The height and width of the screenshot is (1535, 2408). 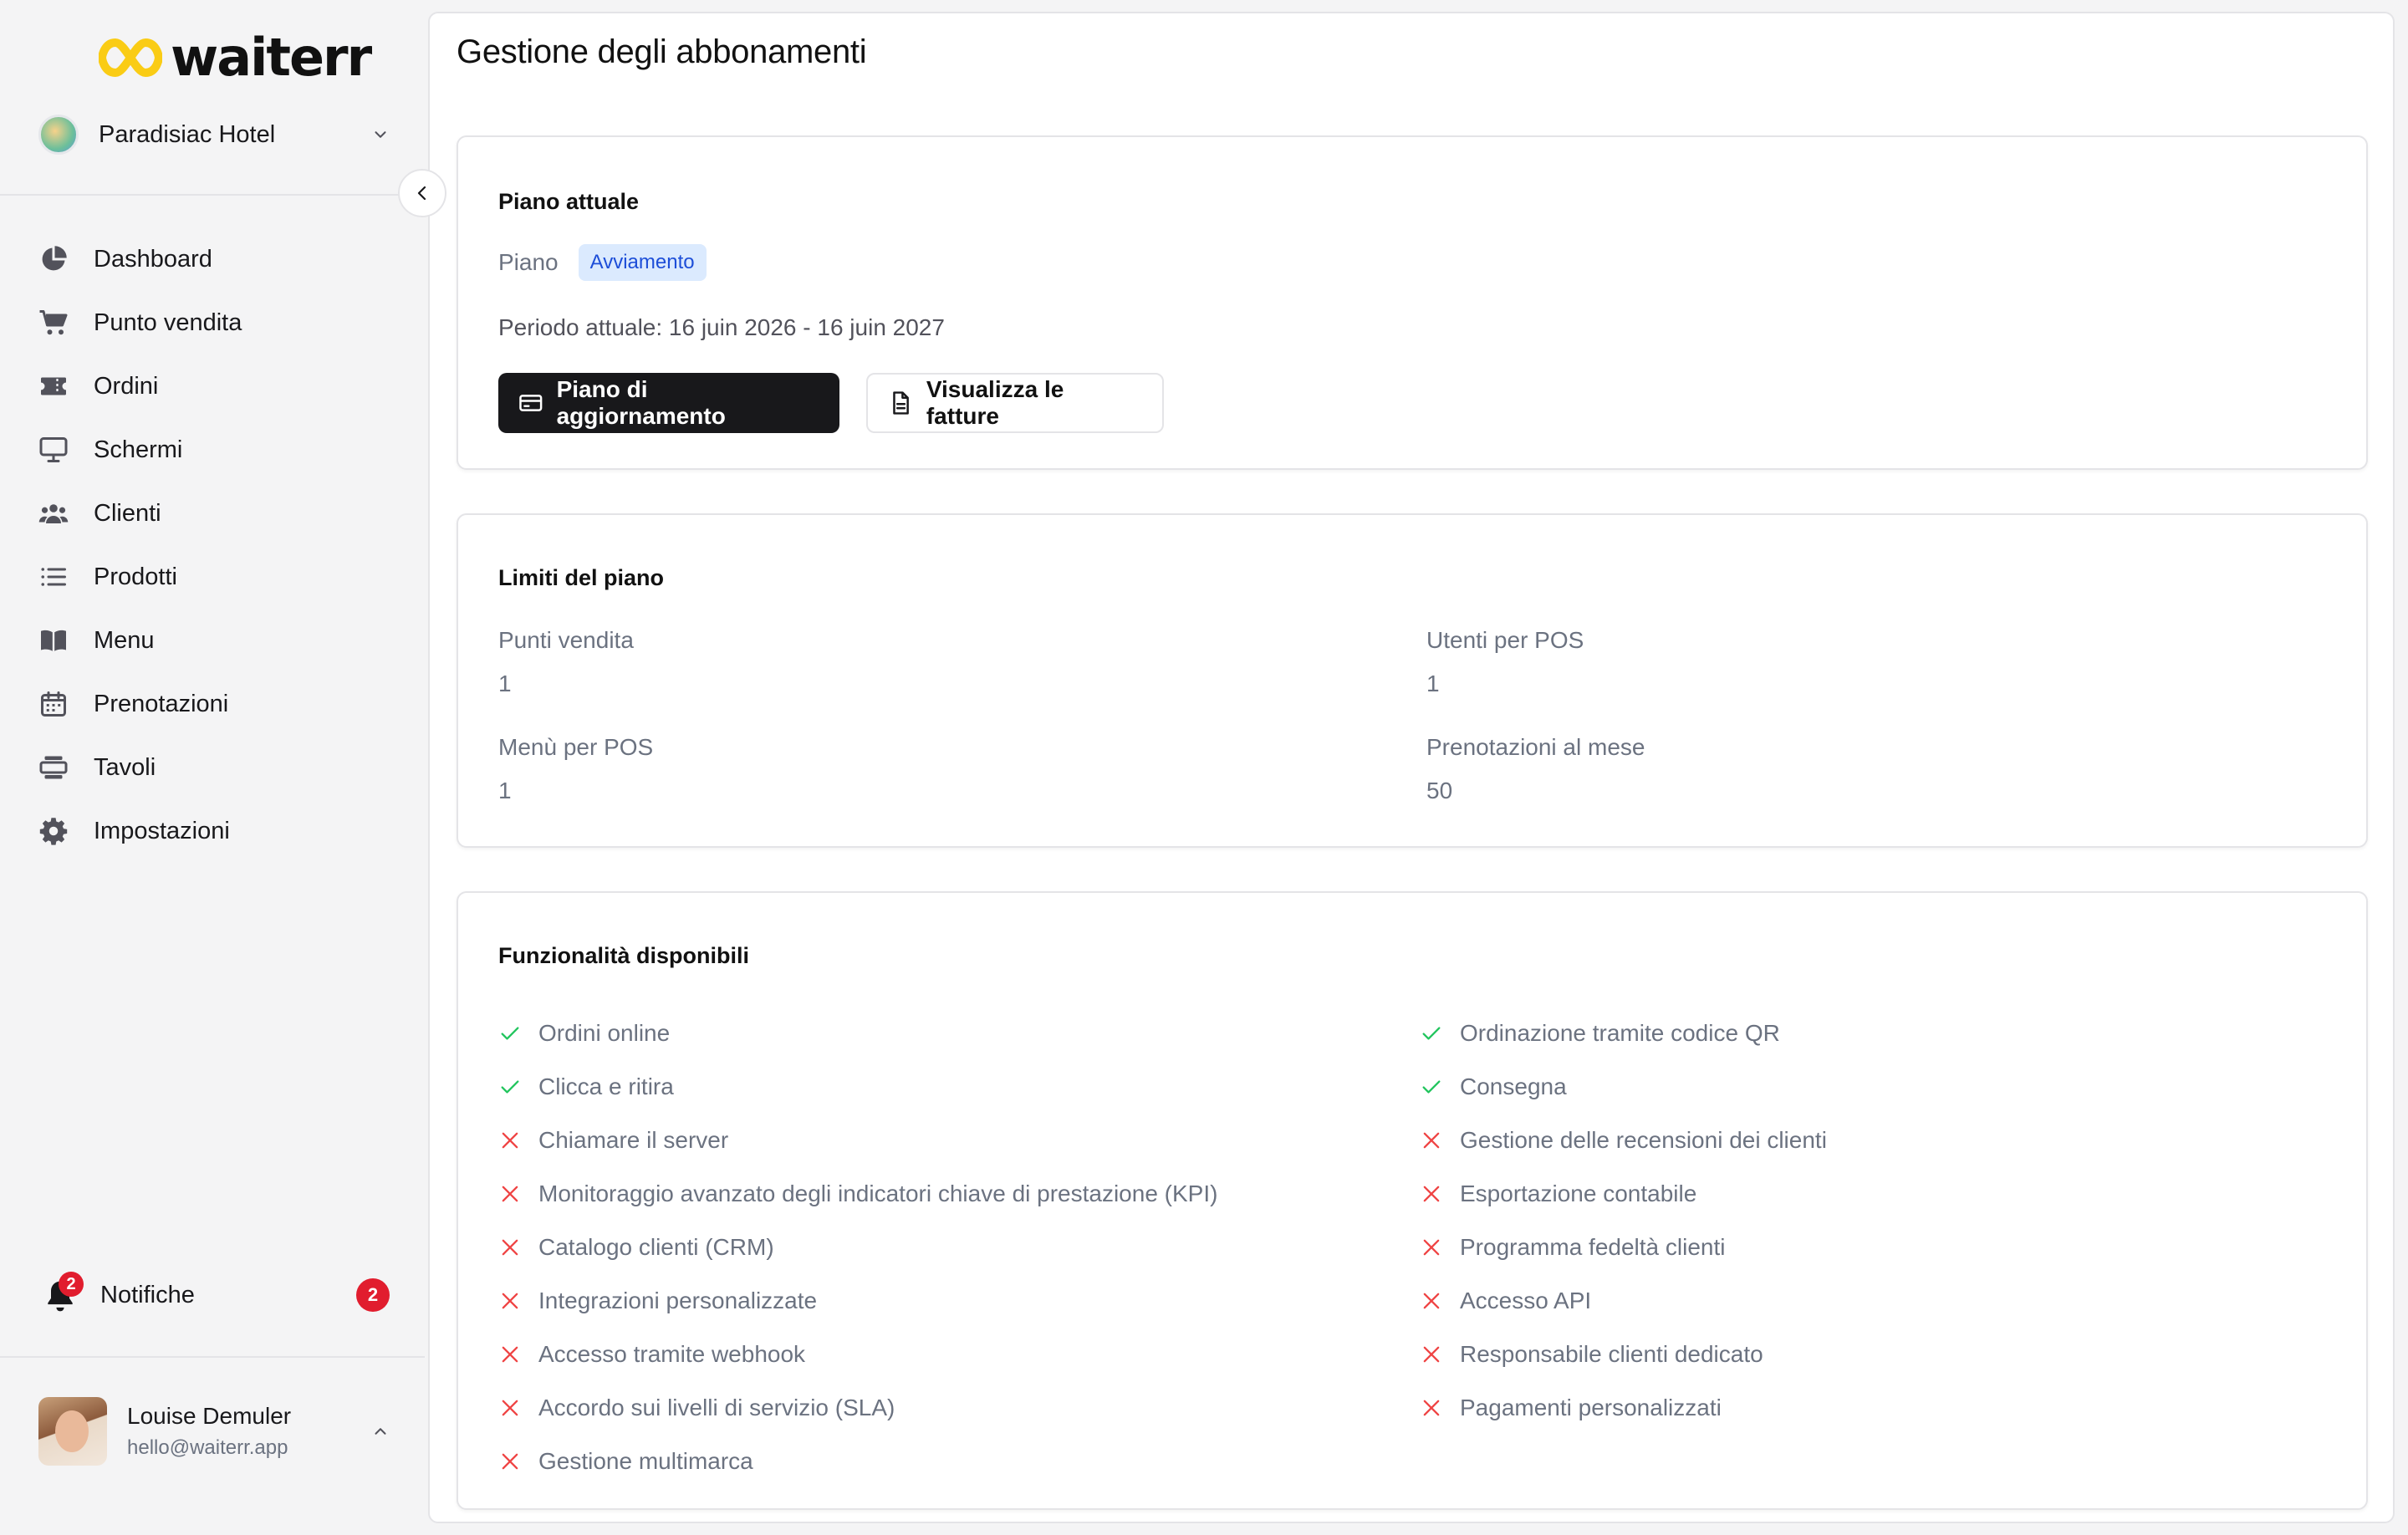 What do you see at coordinates (59, 135) in the screenshot?
I see `organization-avatar` at bounding box center [59, 135].